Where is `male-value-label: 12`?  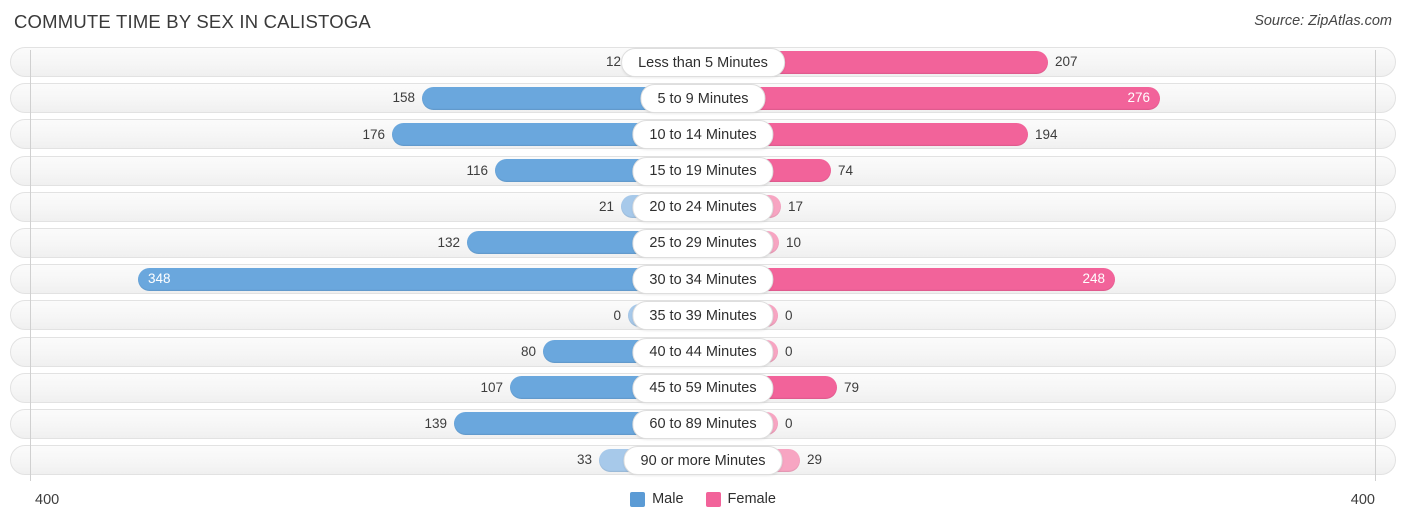 male-value-label: 12 is located at coordinates (613, 62).